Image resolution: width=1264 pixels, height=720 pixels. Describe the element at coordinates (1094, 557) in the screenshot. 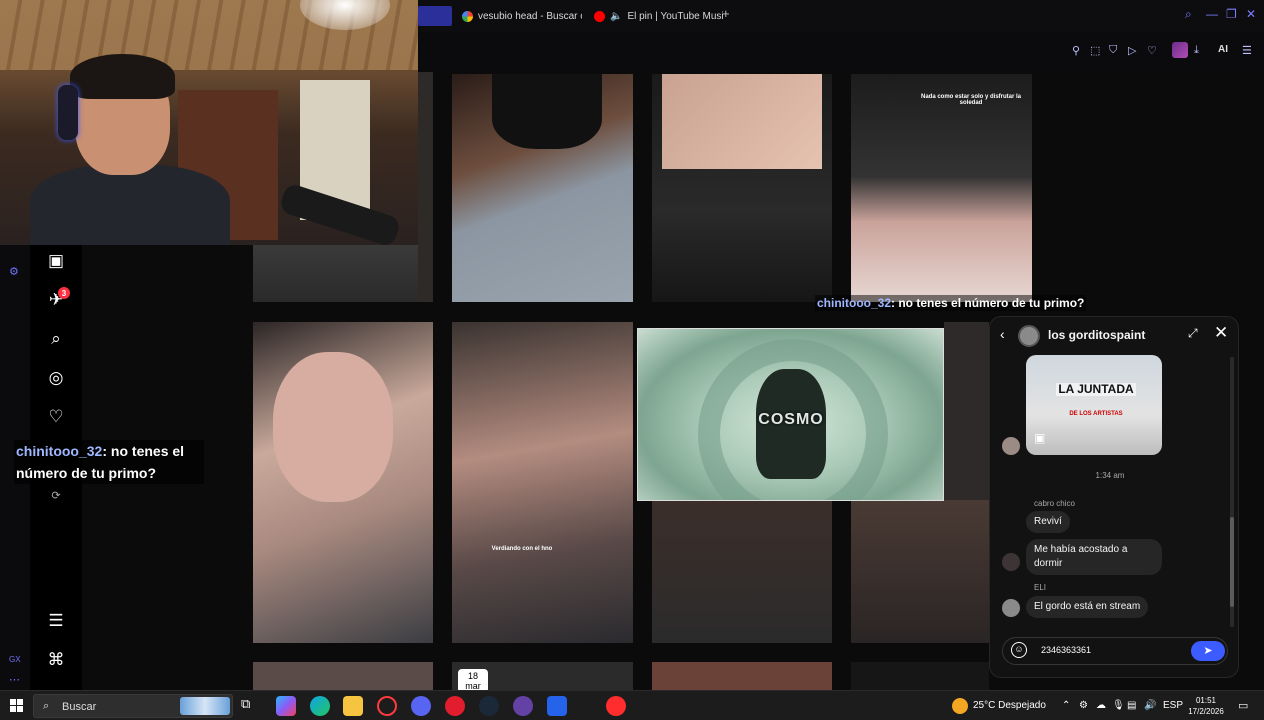

I see `message-bubble: Me había acostado a dormir` at that location.